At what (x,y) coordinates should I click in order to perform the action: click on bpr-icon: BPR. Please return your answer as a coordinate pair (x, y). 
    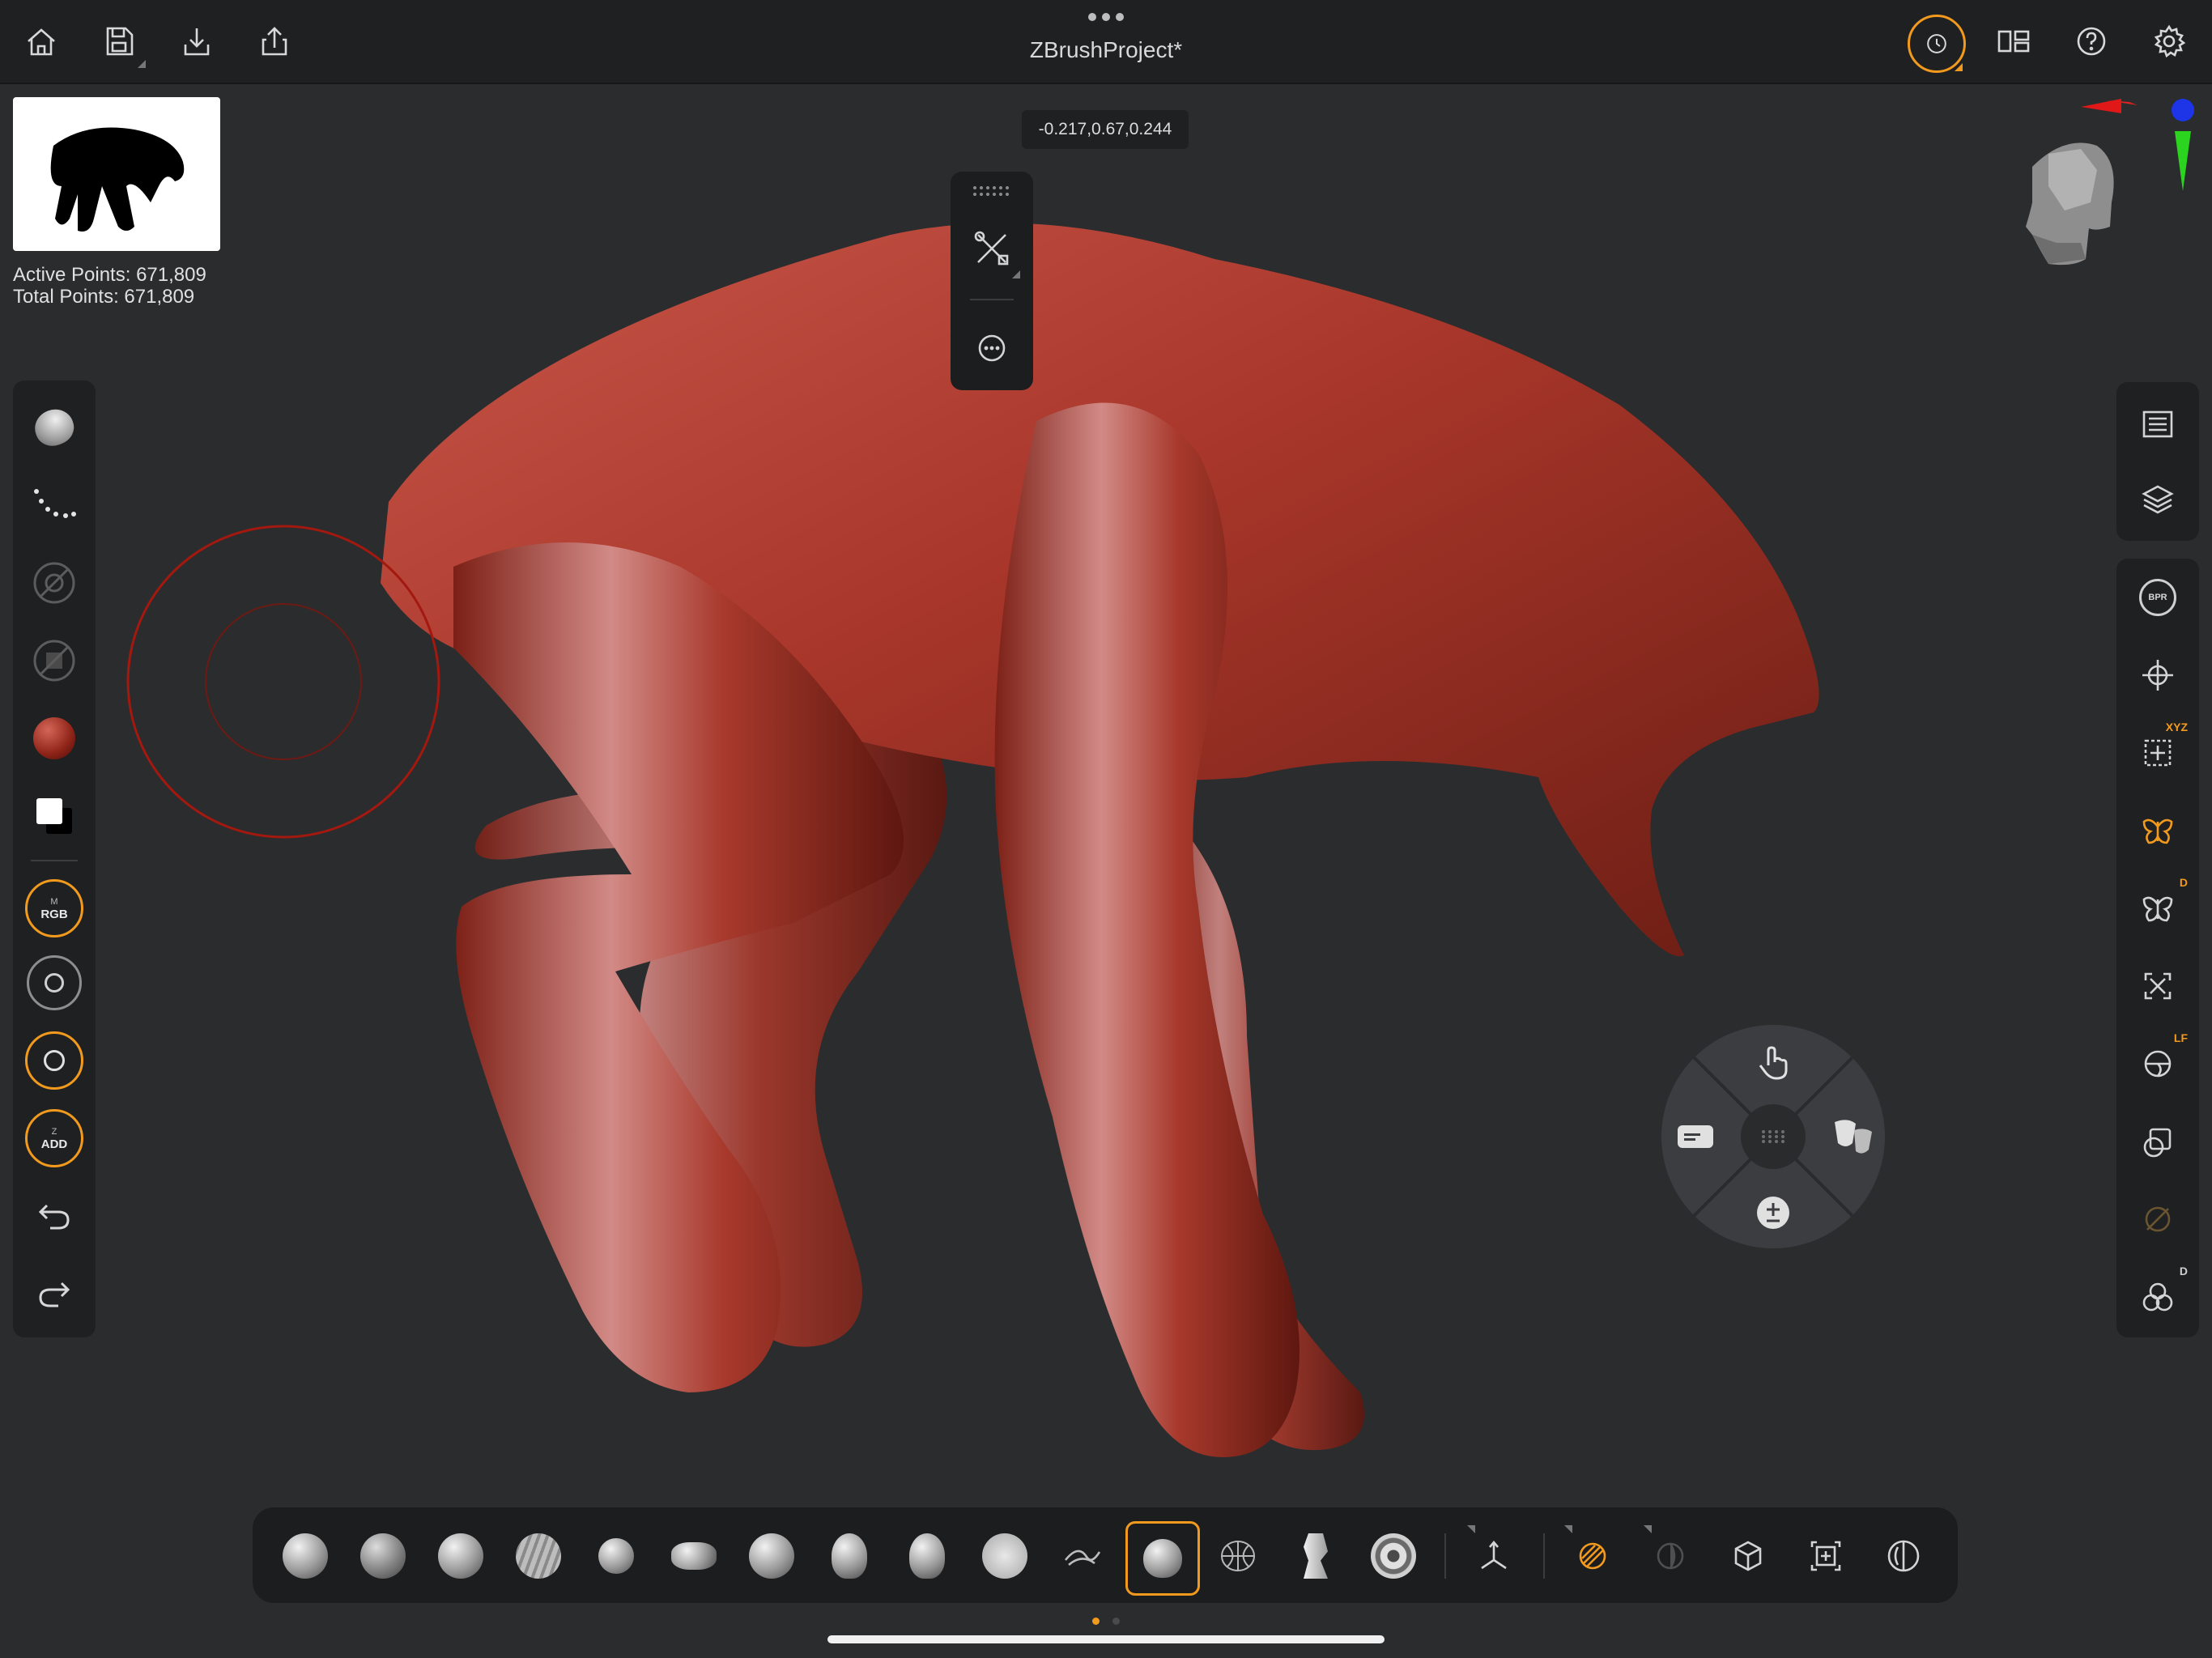
    Looking at the image, I should click on (2157, 597).